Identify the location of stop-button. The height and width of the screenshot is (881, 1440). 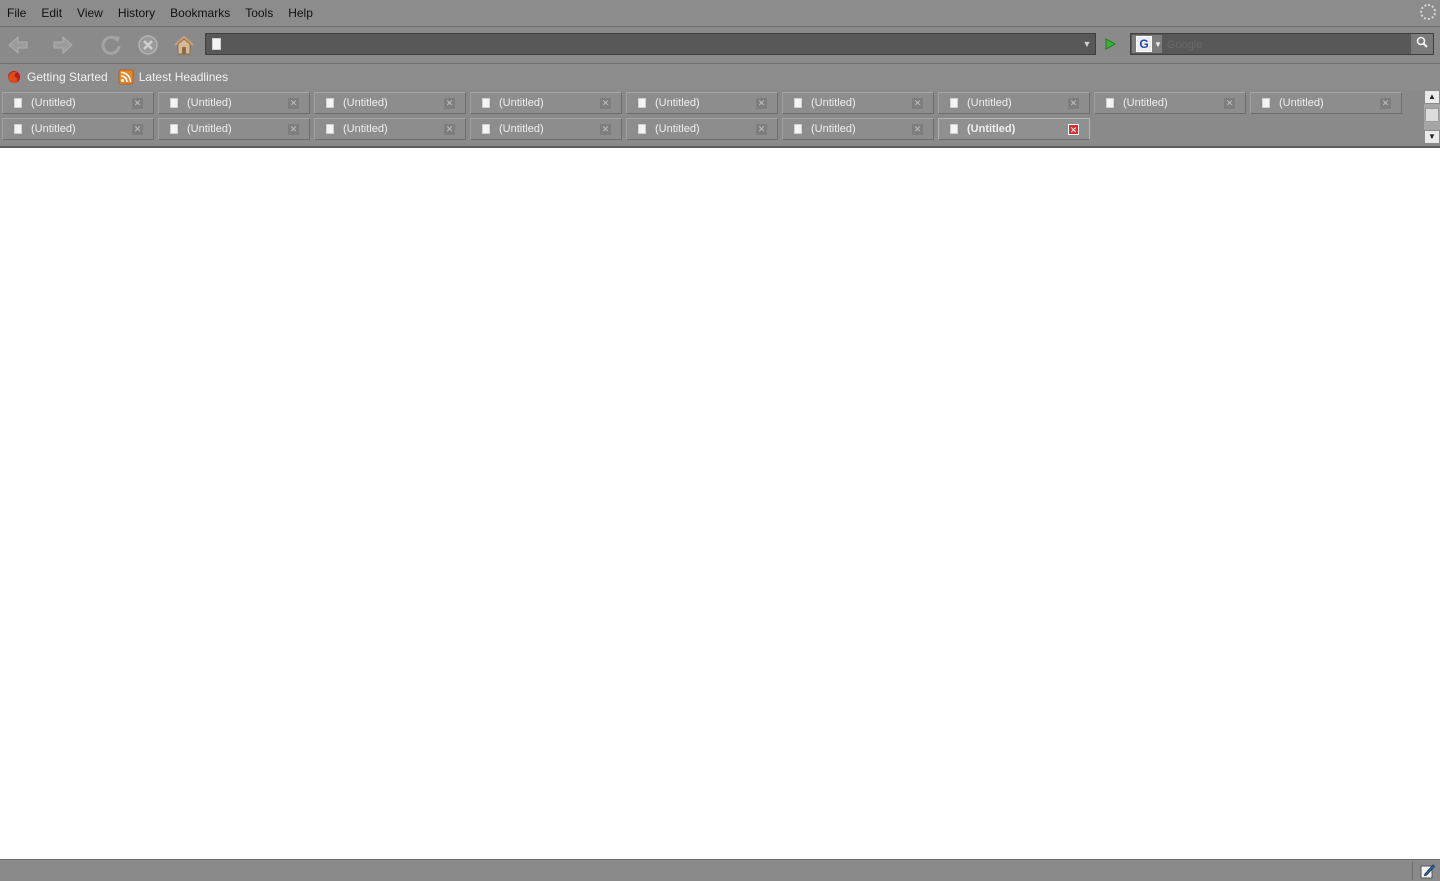
(148, 45).